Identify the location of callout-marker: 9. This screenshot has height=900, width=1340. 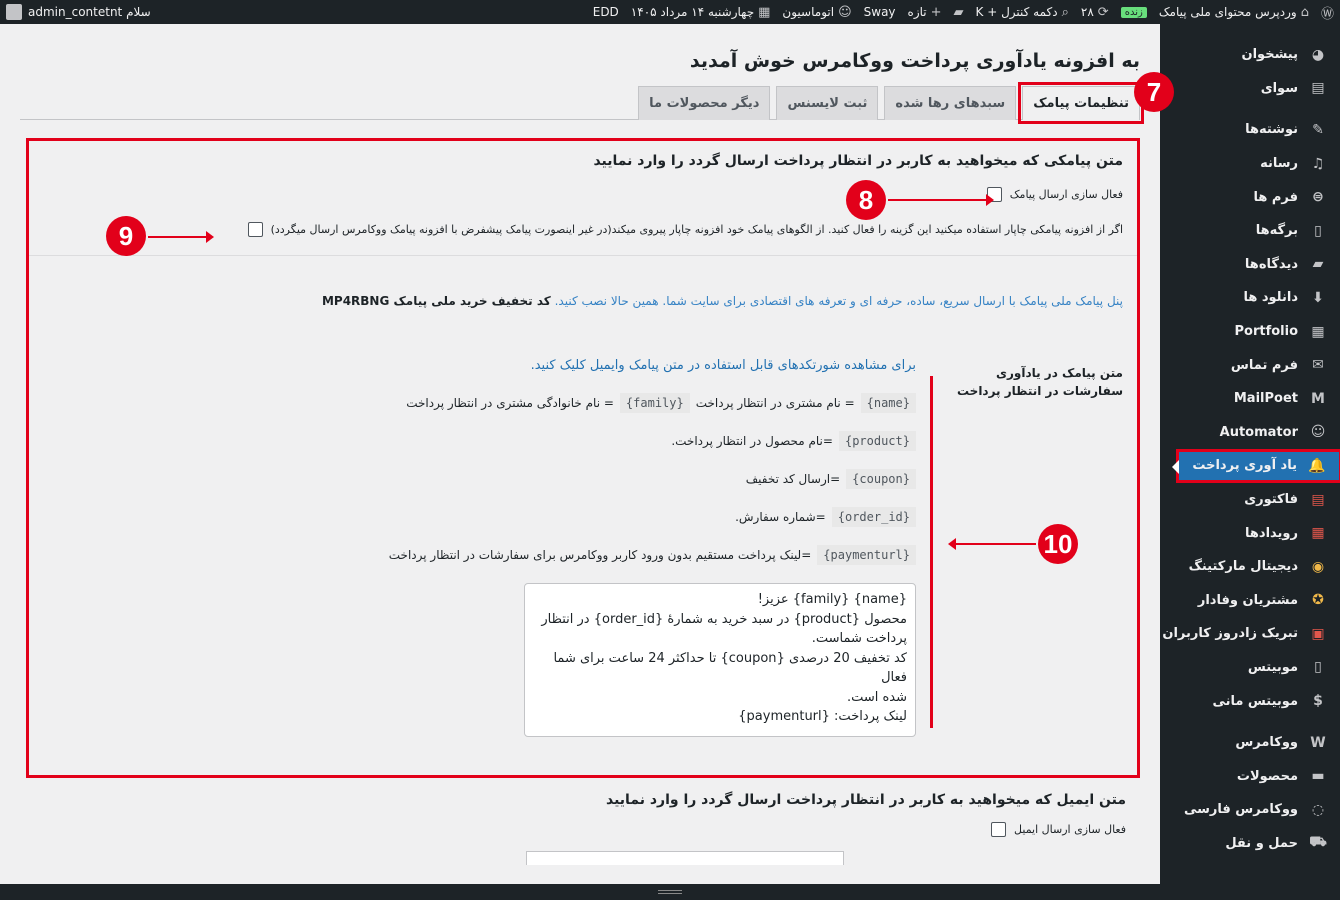
(126, 236).